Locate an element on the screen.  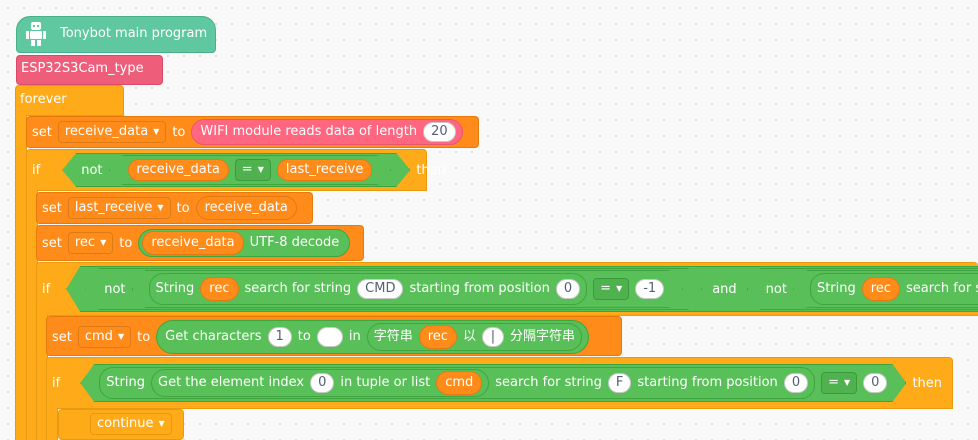
not-operator-3: not String rec search for string is located at coordinates (862, 289).